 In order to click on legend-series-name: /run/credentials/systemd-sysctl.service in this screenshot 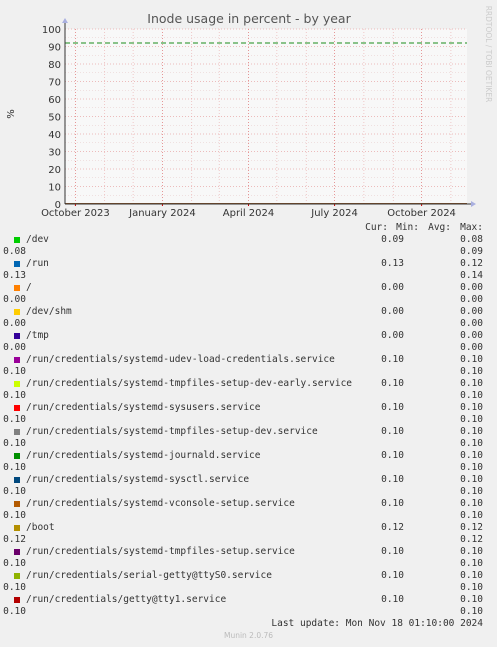, I will do `click(138, 479)`.